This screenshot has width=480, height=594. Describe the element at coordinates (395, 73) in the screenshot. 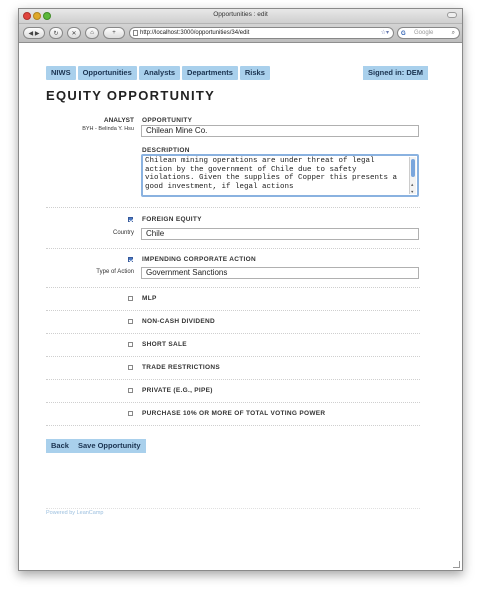

I see `signed-in-badge: Signed in: DEM` at that location.